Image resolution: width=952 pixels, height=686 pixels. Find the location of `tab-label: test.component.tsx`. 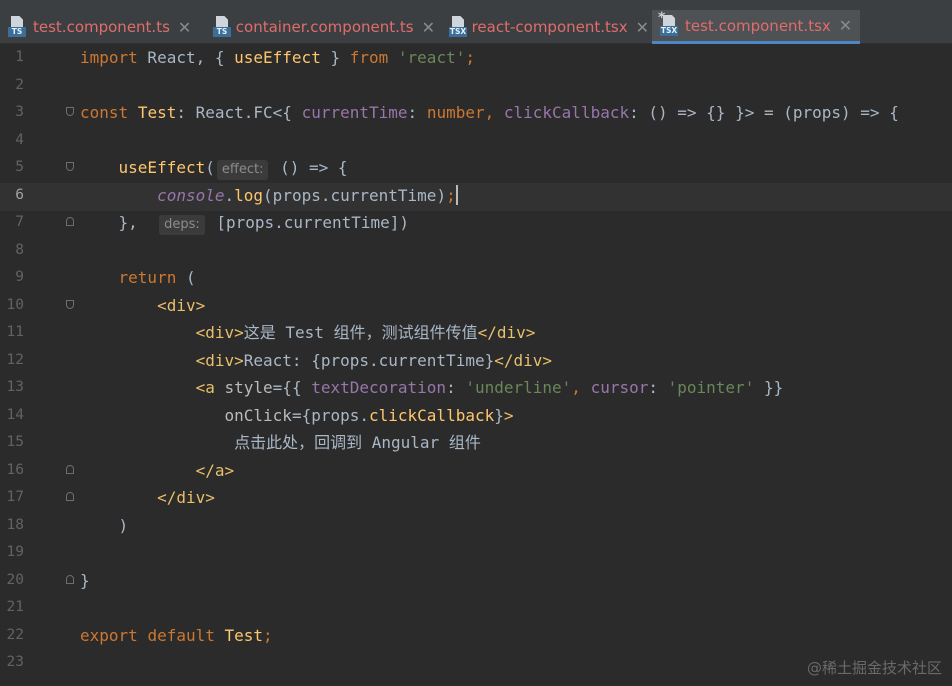

tab-label: test.component.tsx is located at coordinates (758, 25).